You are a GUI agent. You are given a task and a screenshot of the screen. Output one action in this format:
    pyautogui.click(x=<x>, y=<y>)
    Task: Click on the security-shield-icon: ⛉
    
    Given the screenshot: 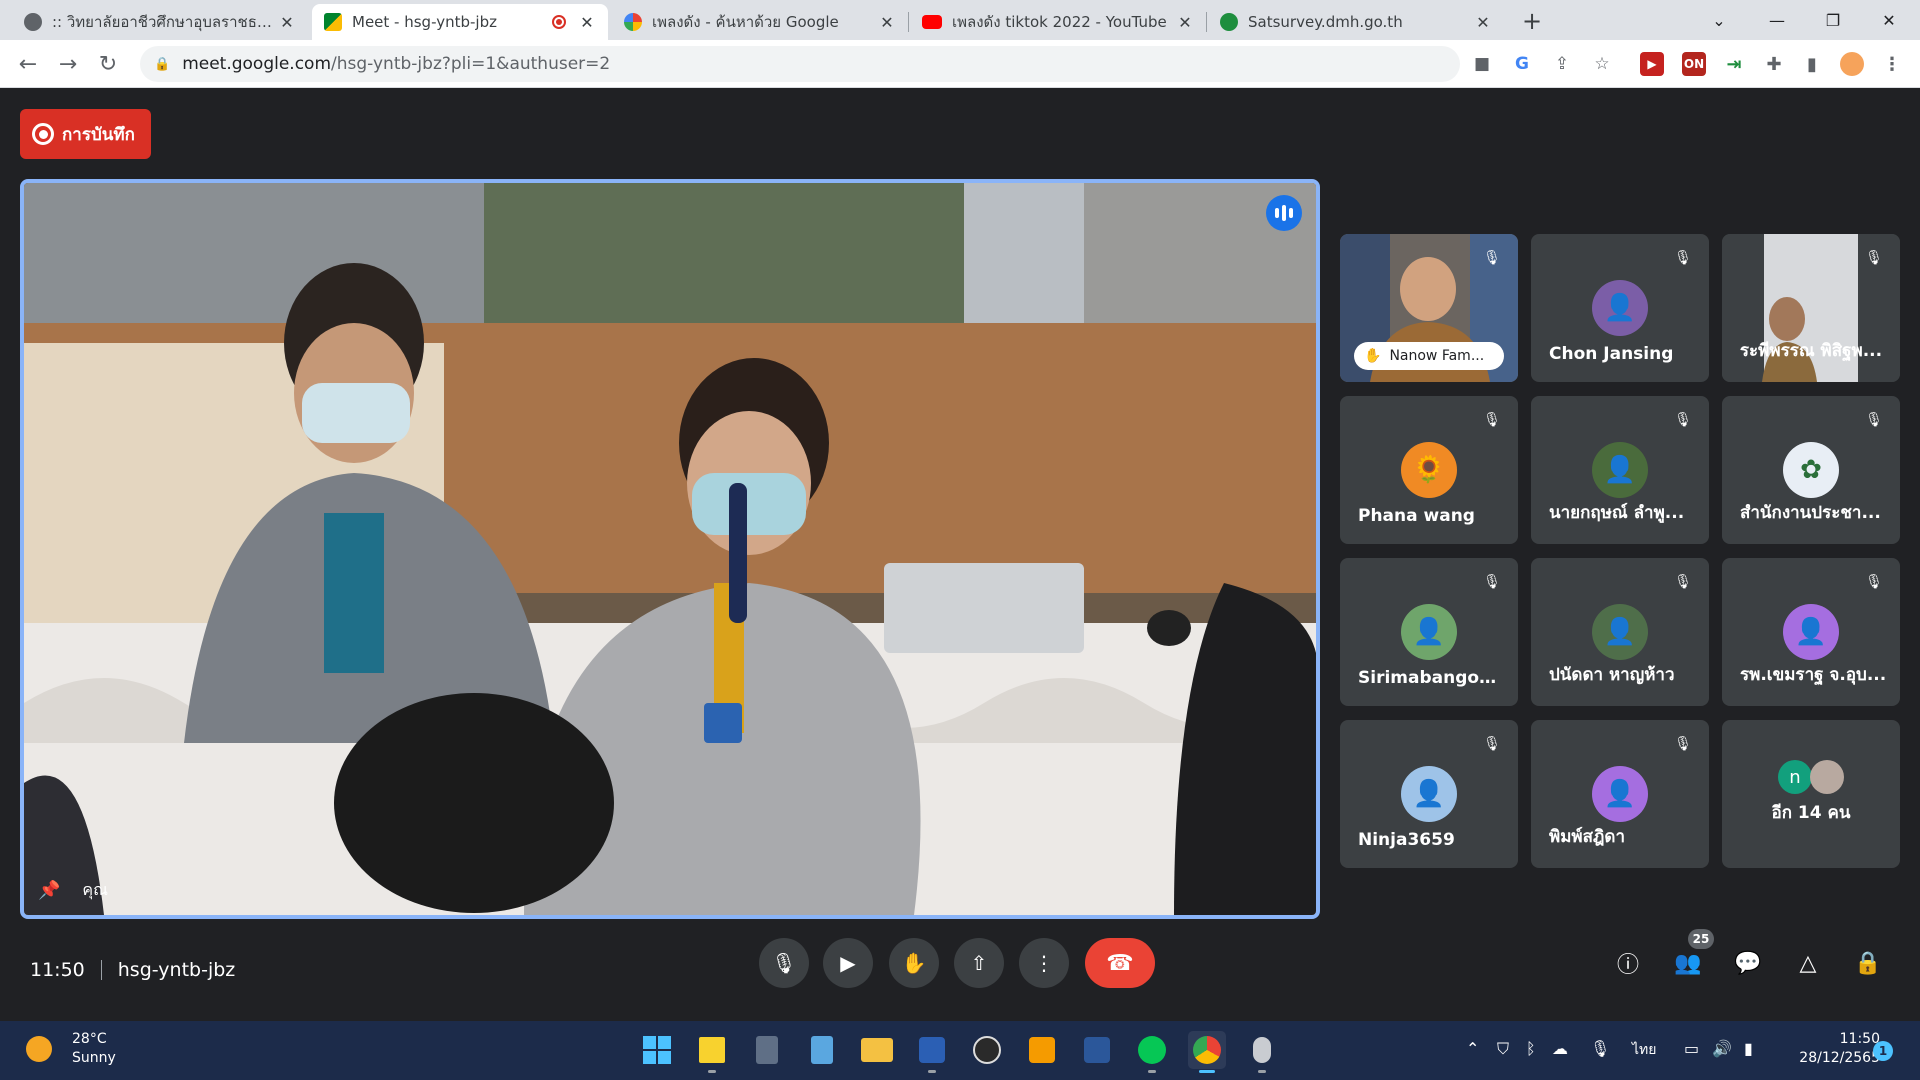 What is the action you would take?
    pyautogui.click(x=1503, y=1049)
    